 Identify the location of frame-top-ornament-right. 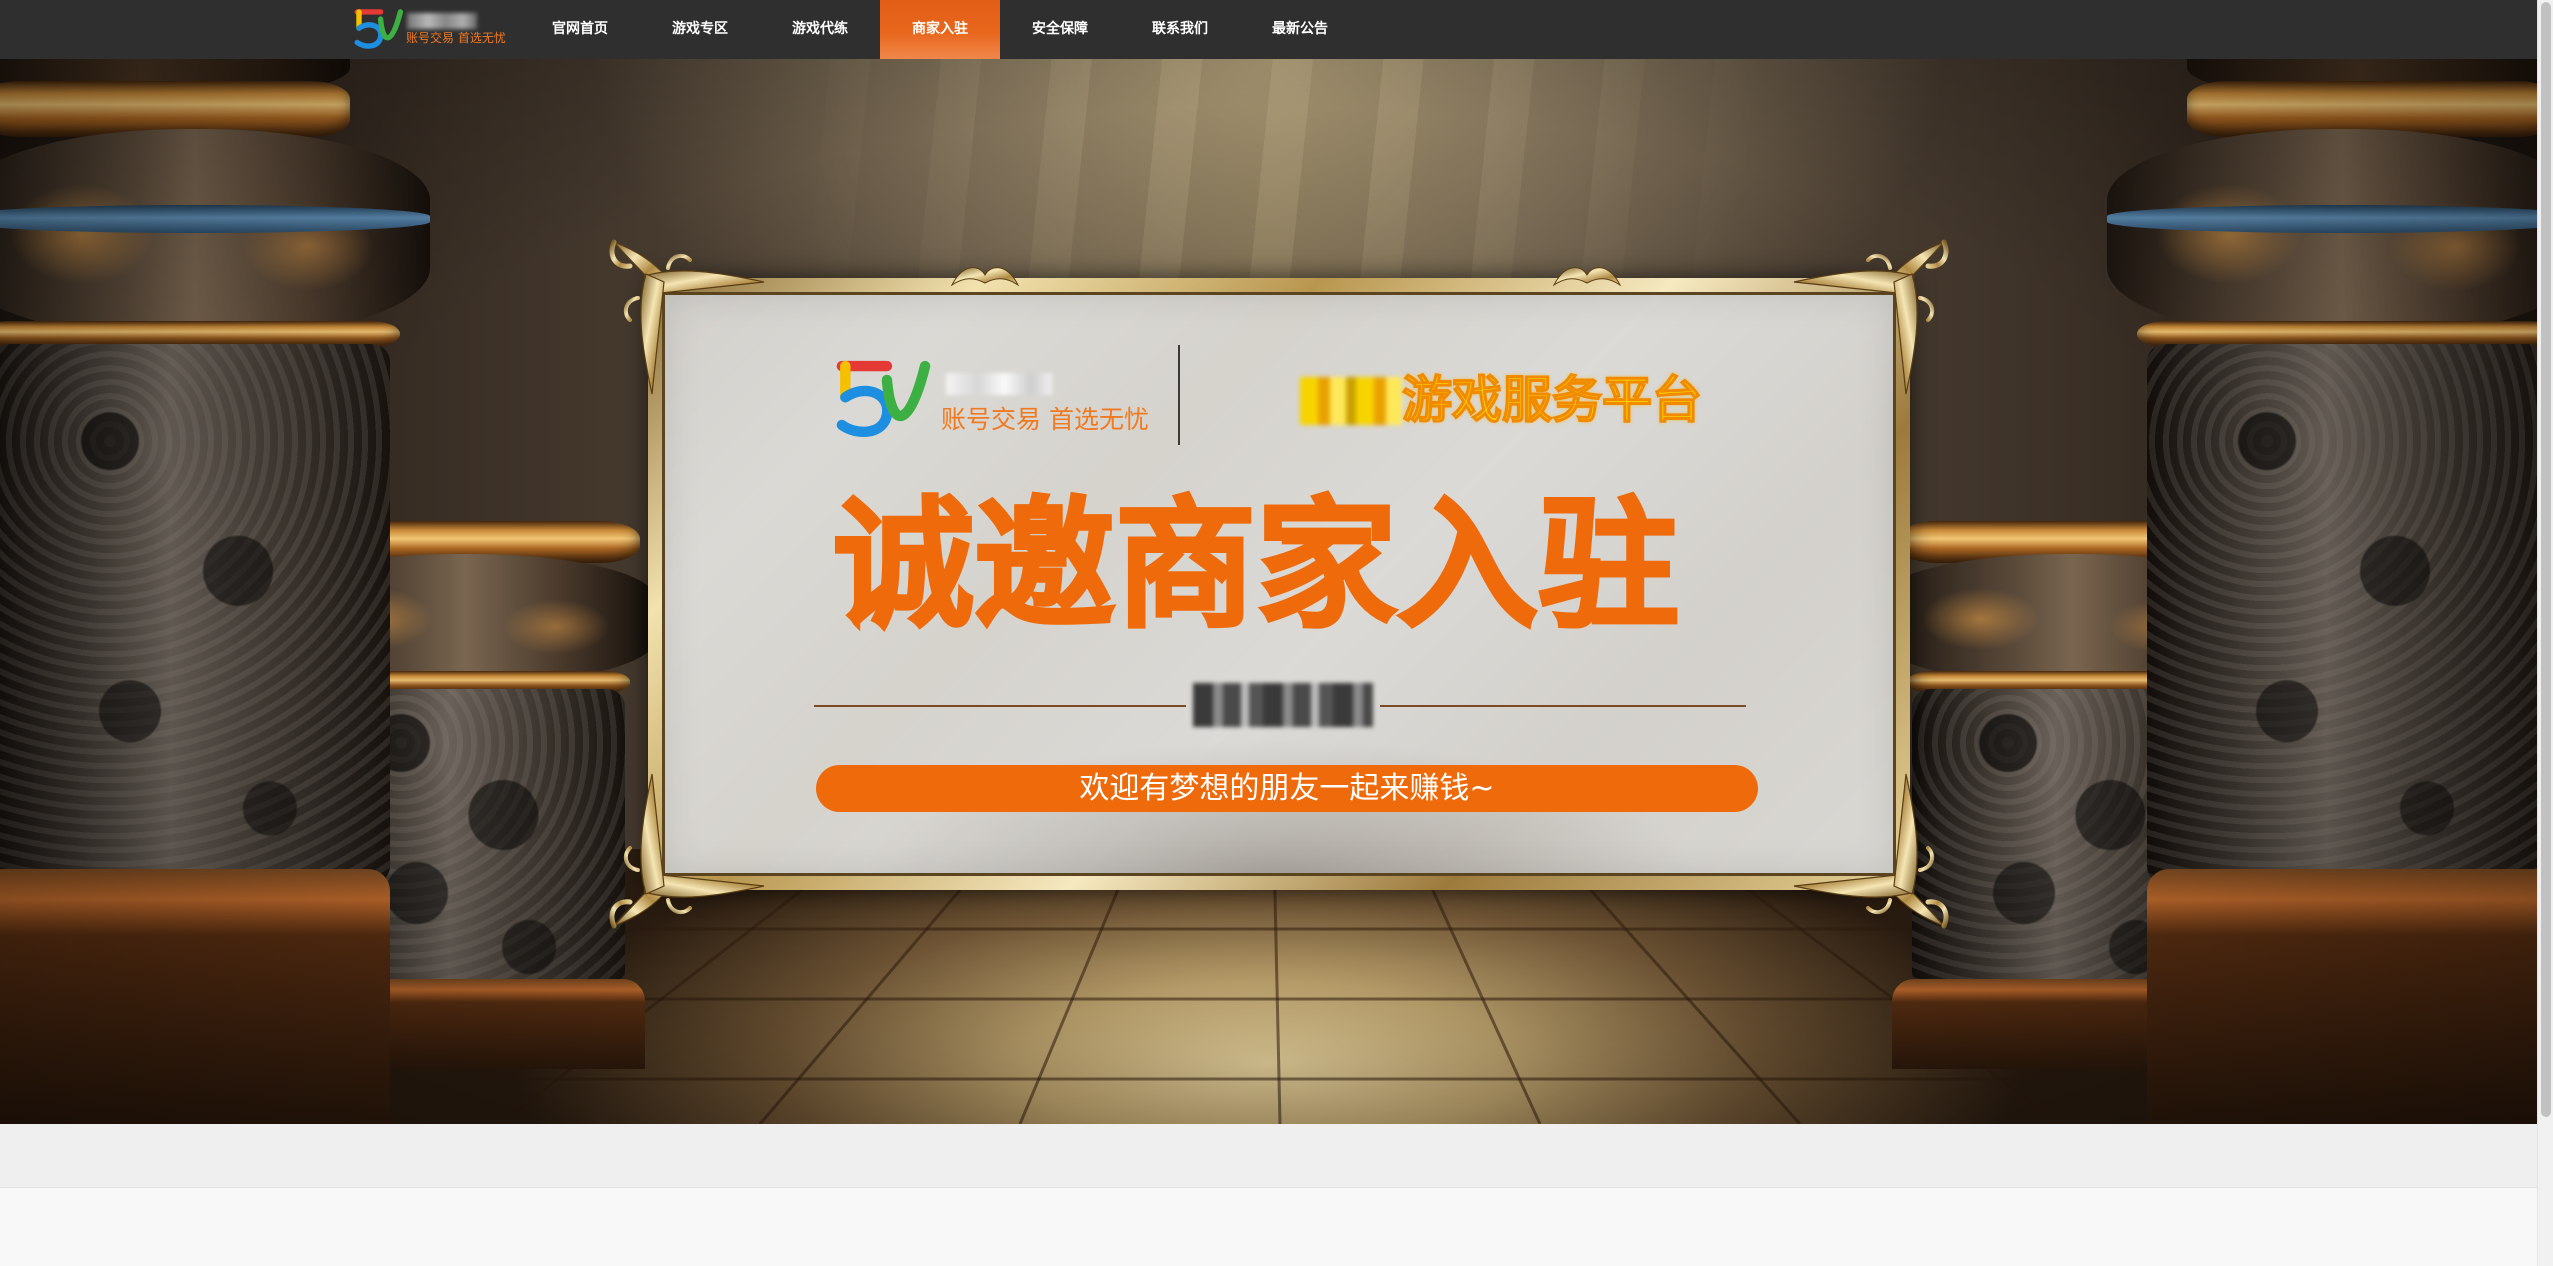
(1587, 274).